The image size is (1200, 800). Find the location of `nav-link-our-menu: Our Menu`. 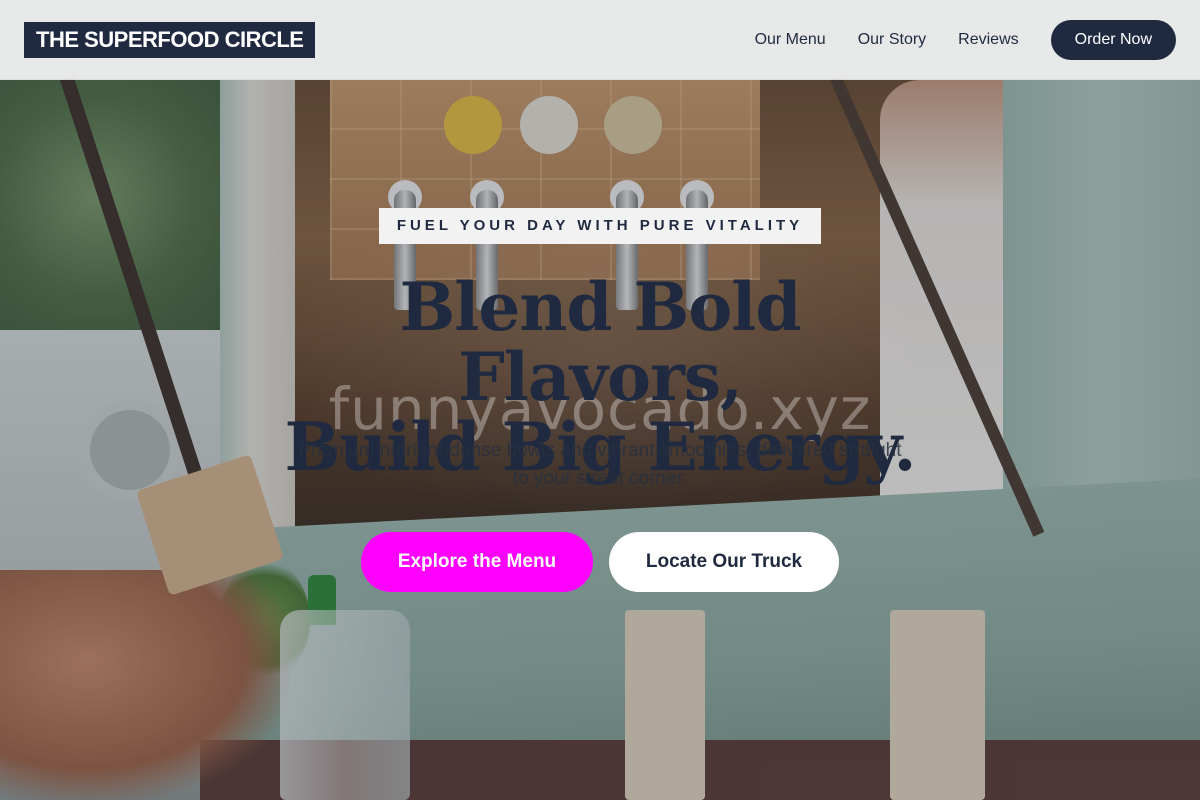

nav-link-our-menu: Our Menu is located at coordinates (790, 40).